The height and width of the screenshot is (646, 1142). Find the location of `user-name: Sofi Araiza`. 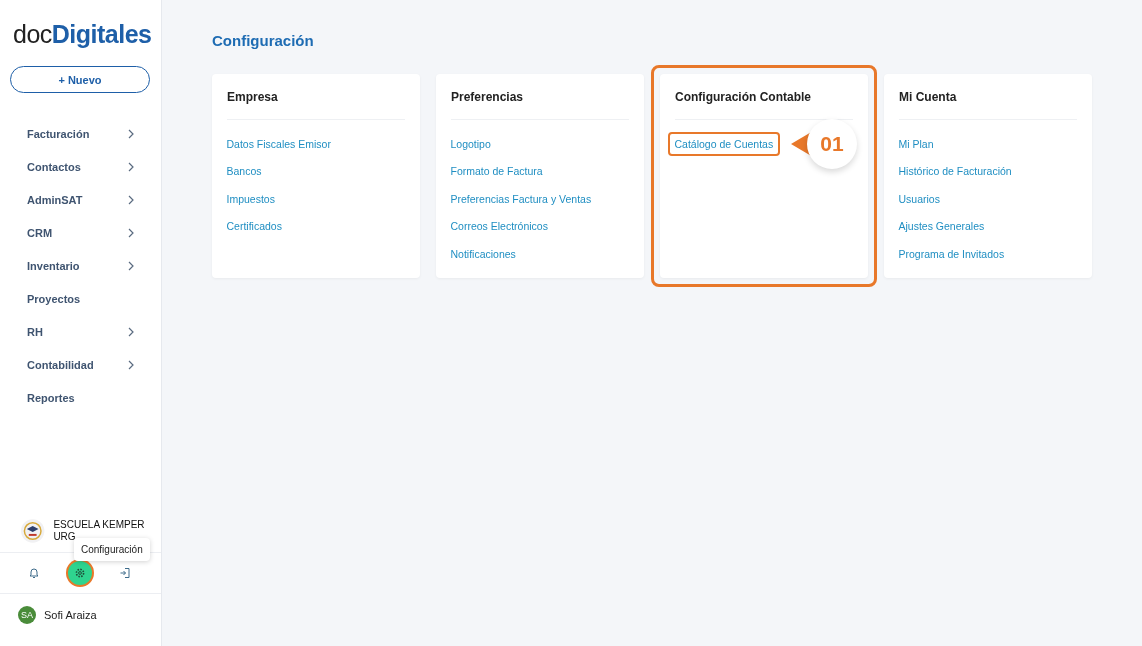

user-name: Sofi Araiza is located at coordinates (70, 615).